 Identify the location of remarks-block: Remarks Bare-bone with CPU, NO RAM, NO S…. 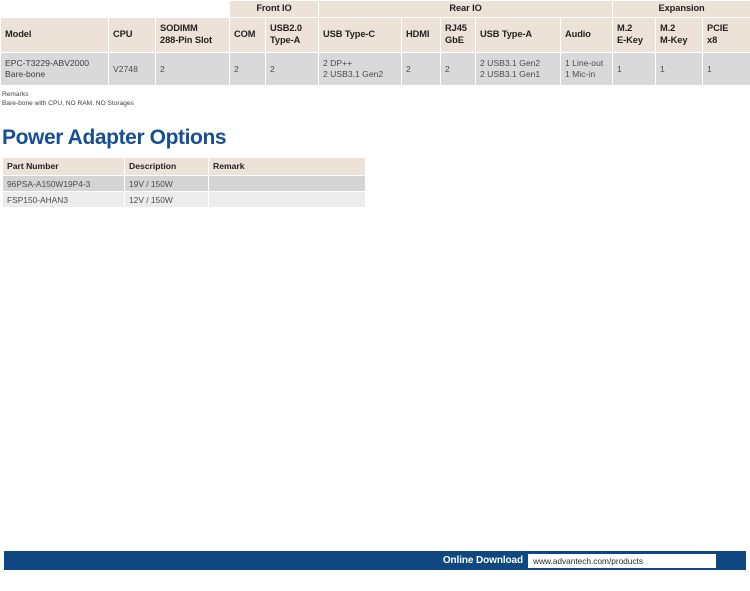
(376, 99).